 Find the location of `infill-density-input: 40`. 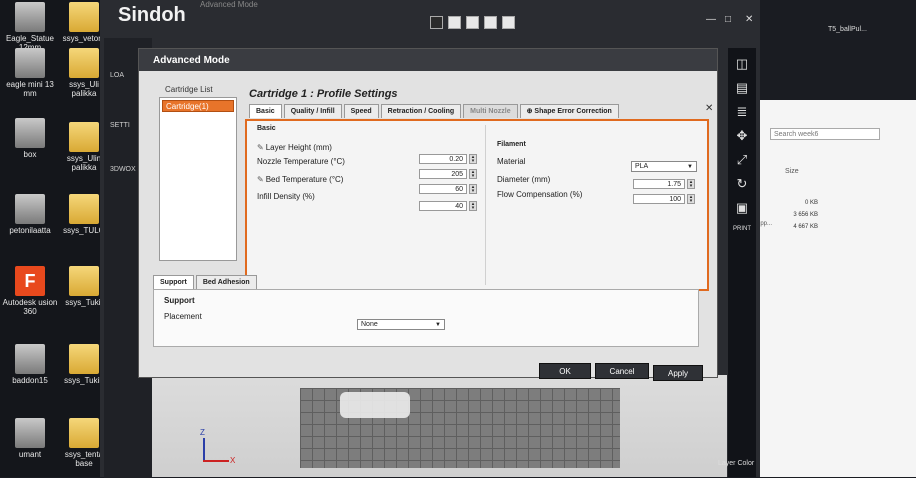

infill-density-input: 40 is located at coordinates (443, 206).